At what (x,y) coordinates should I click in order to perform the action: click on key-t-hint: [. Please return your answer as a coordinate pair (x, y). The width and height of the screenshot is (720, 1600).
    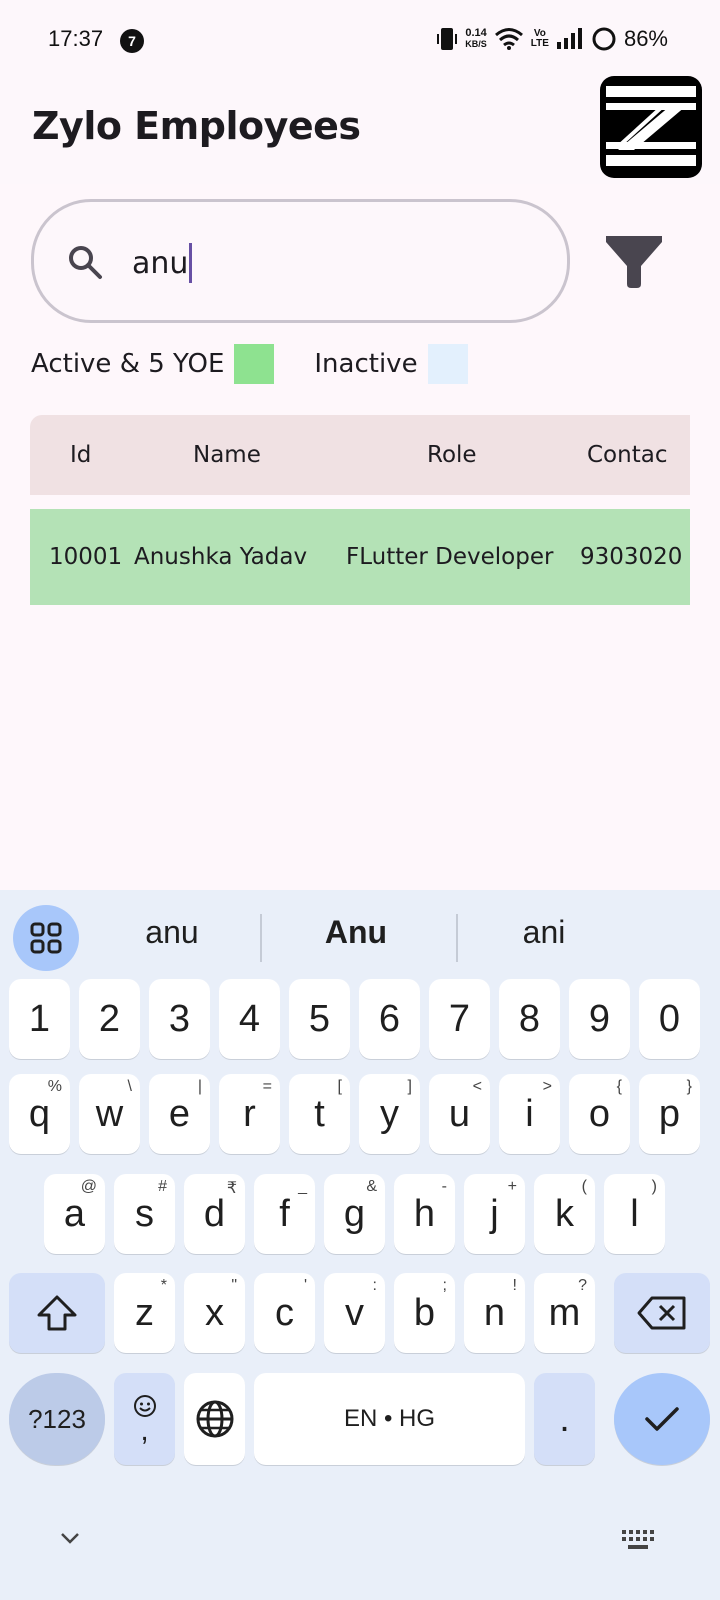
    Looking at the image, I should click on (339, 1086).